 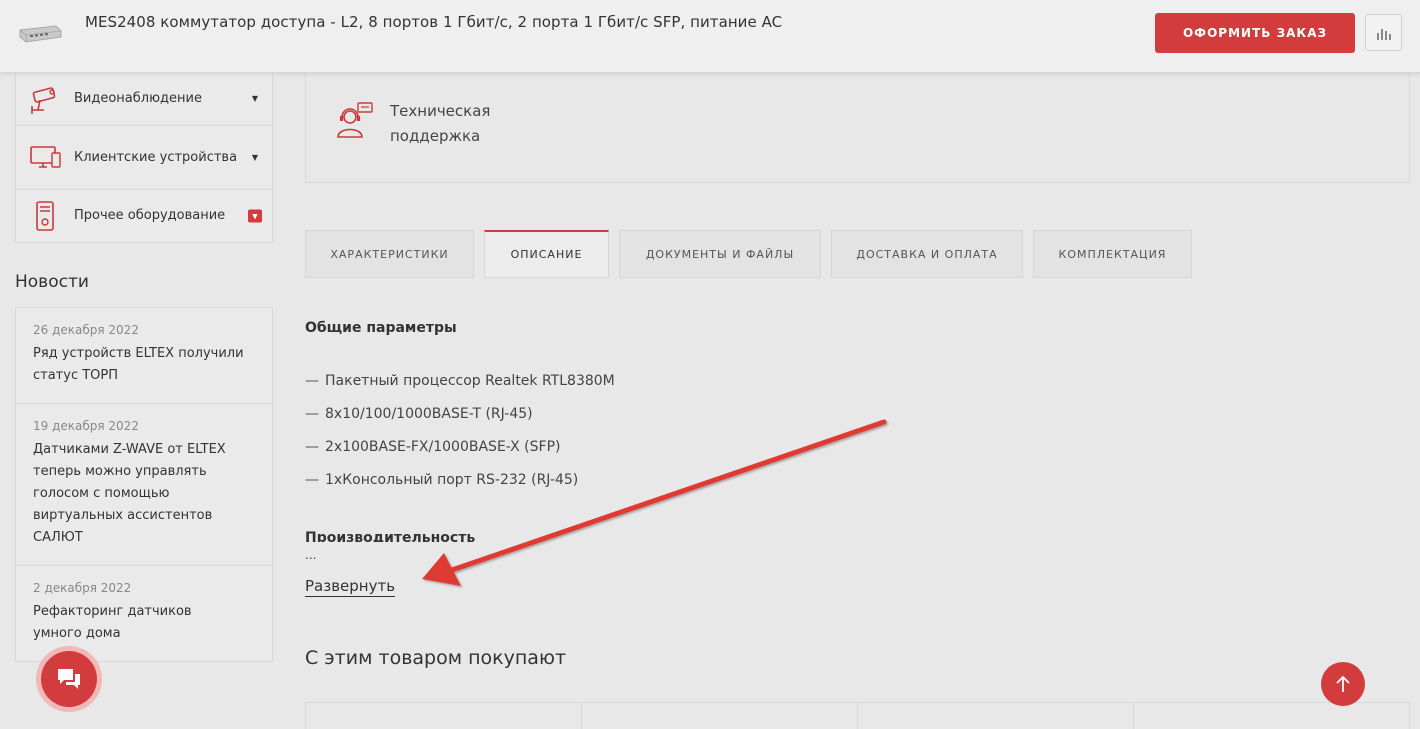 I want to click on section-heading-truncated: Производительность, so click(x=390, y=536).